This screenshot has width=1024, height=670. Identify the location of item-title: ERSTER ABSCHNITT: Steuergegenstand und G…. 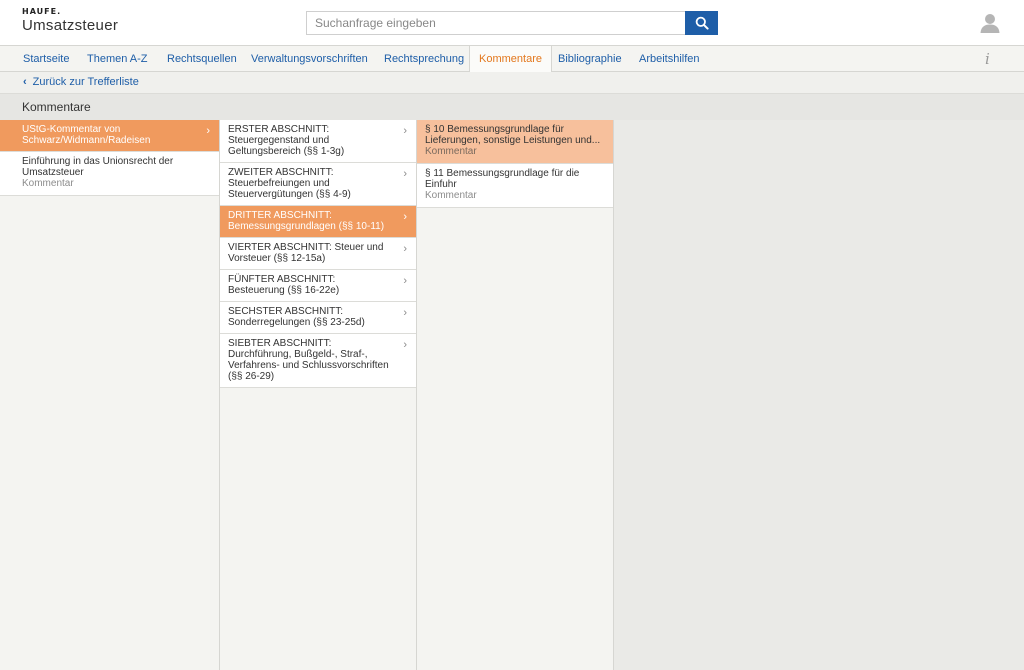
(286, 140).